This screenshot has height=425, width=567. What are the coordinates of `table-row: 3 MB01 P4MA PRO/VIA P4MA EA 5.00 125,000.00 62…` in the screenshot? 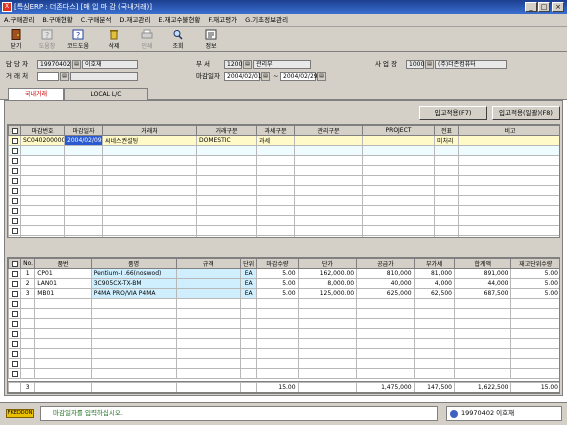 It's located at (283, 293).